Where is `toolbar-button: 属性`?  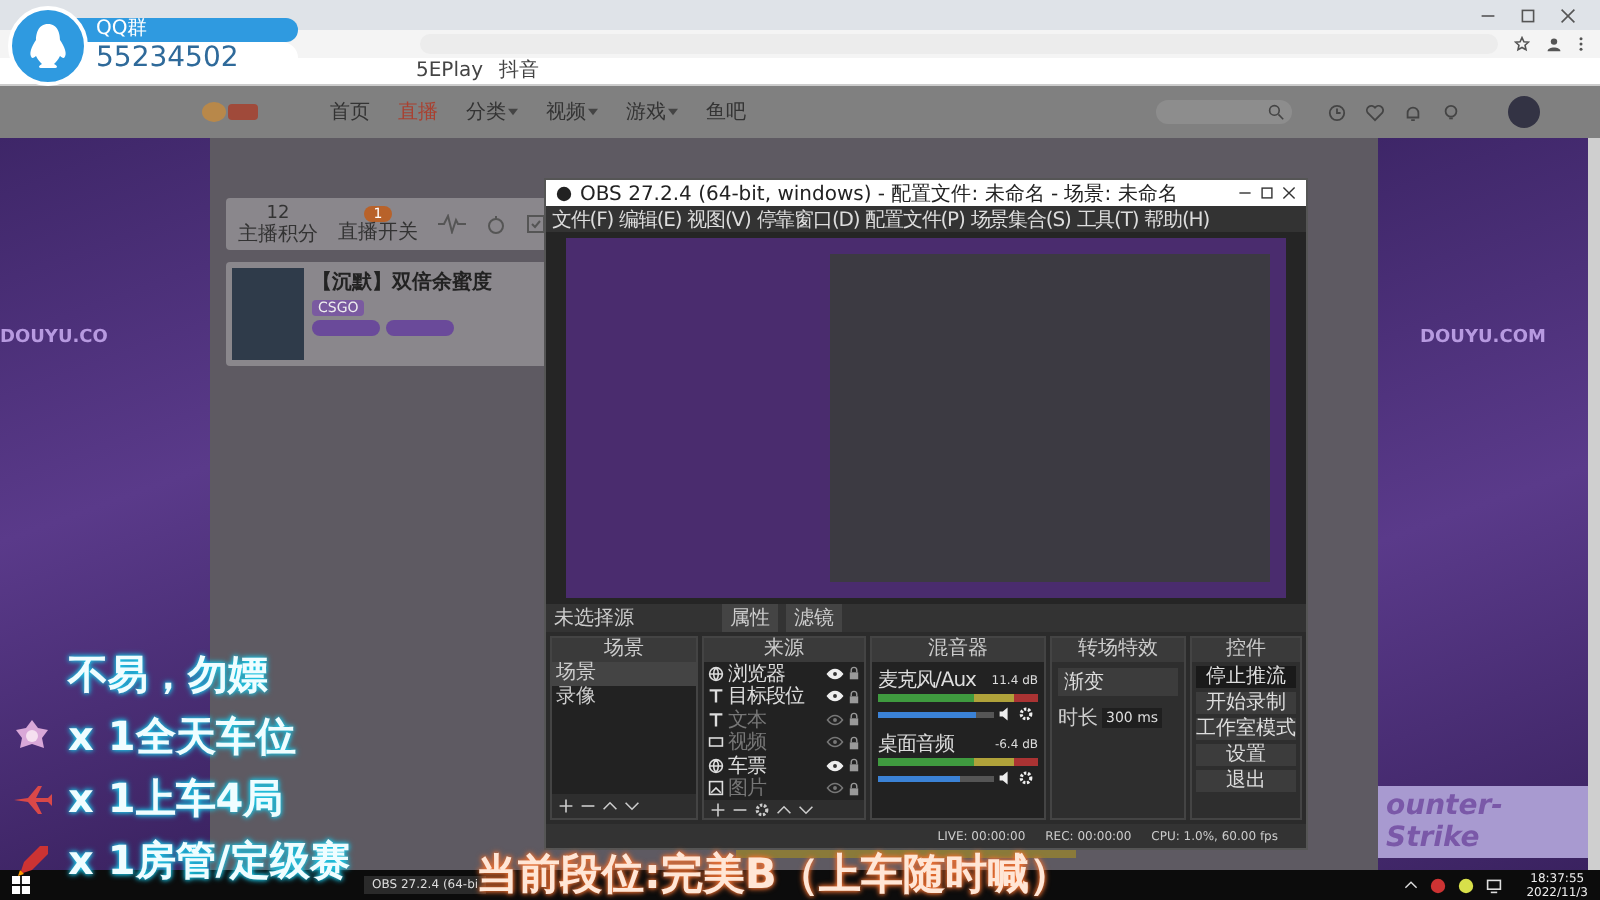 toolbar-button: 属性 is located at coordinates (750, 618).